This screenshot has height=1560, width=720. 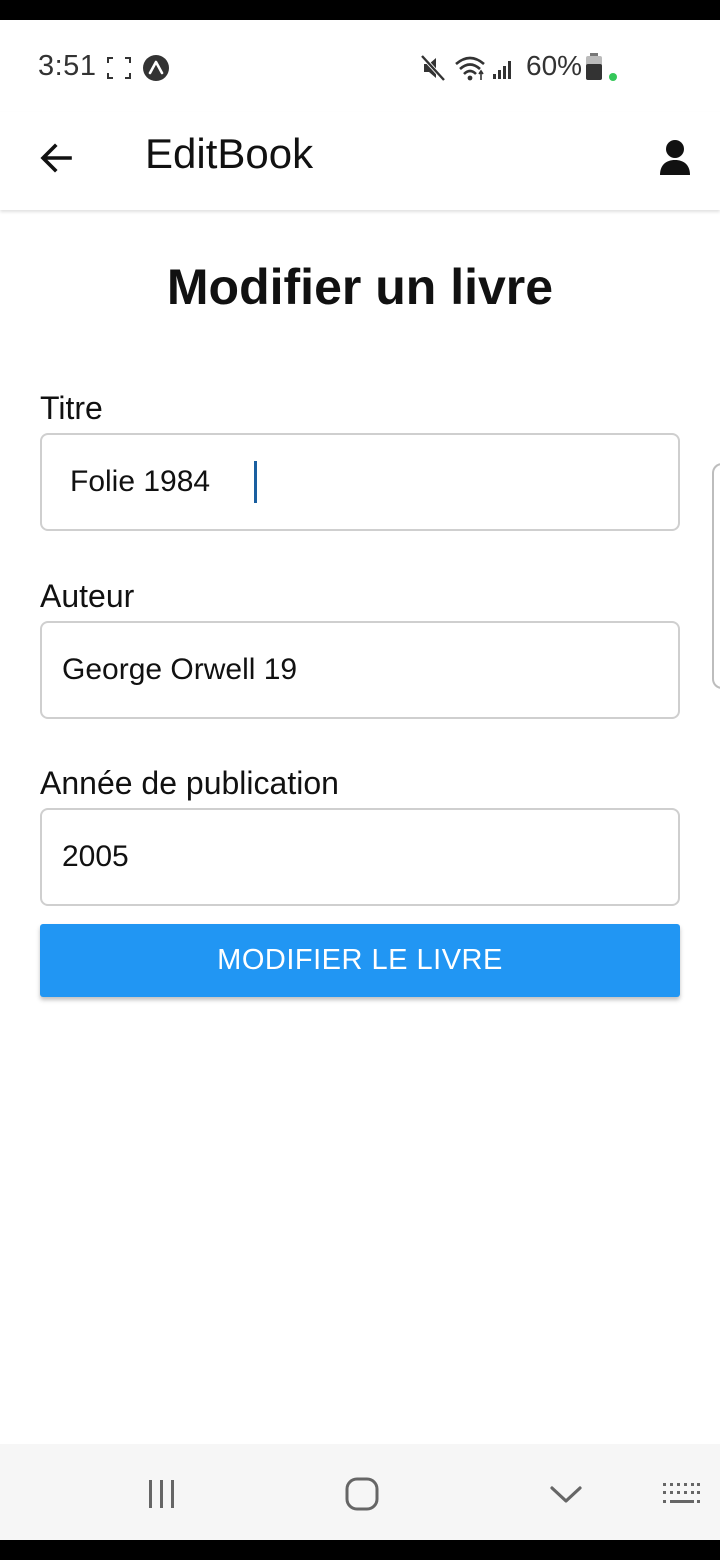 I want to click on app-title: EditBook, so click(x=229, y=153).